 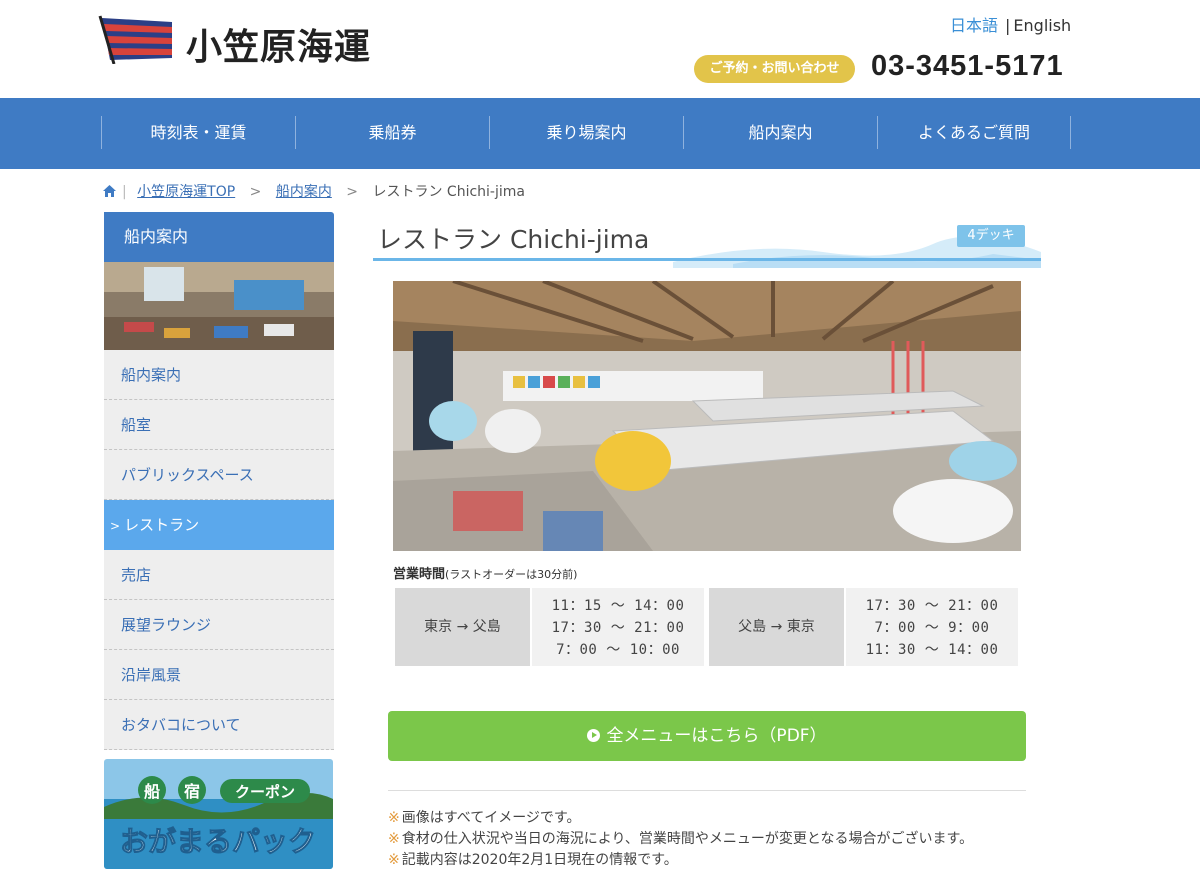 What do you see at coordinates (618, 650) in the screenshot?
I see `time-slot: 7：00 〜 10：00` at bounding box center [618, 650].